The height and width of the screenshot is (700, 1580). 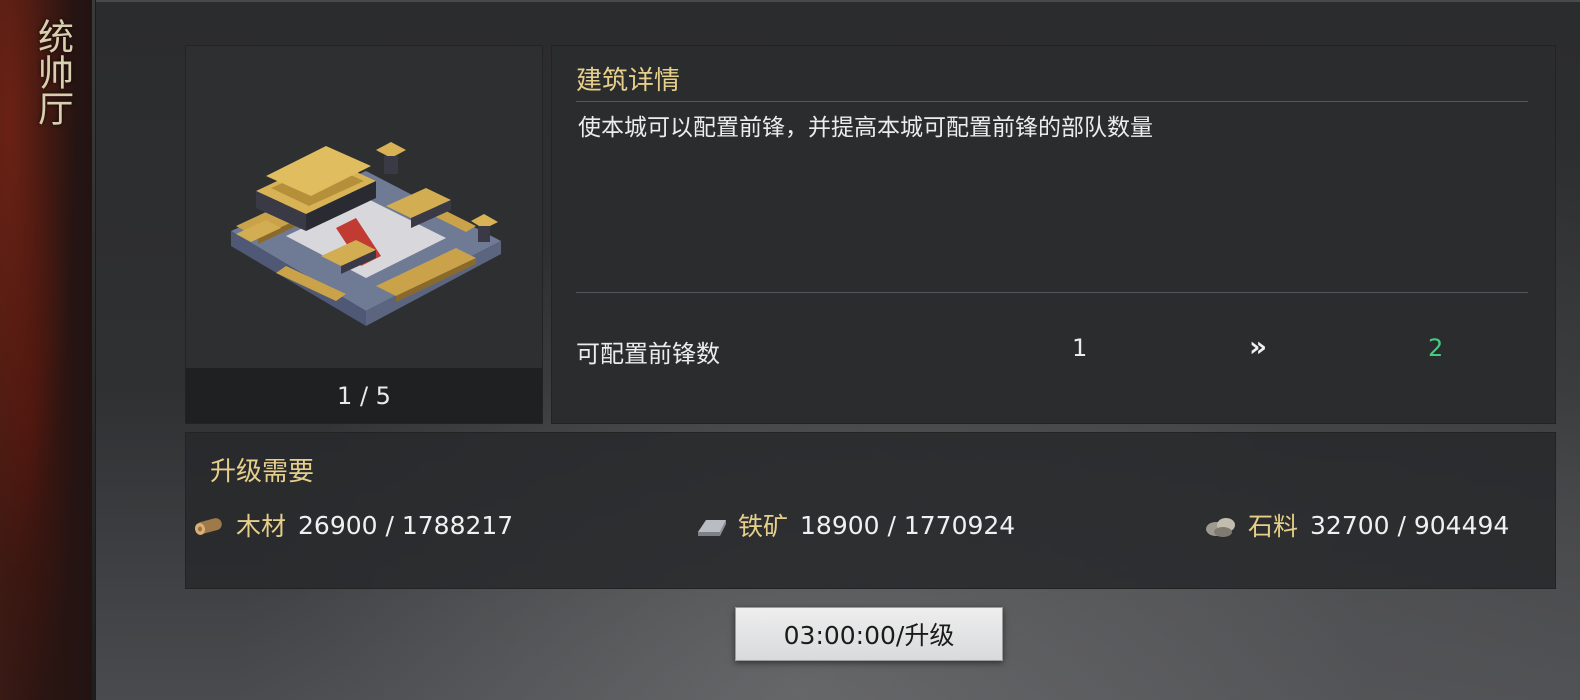 I want to click on stat-current-value: 1, so click(x=1080, y=348).